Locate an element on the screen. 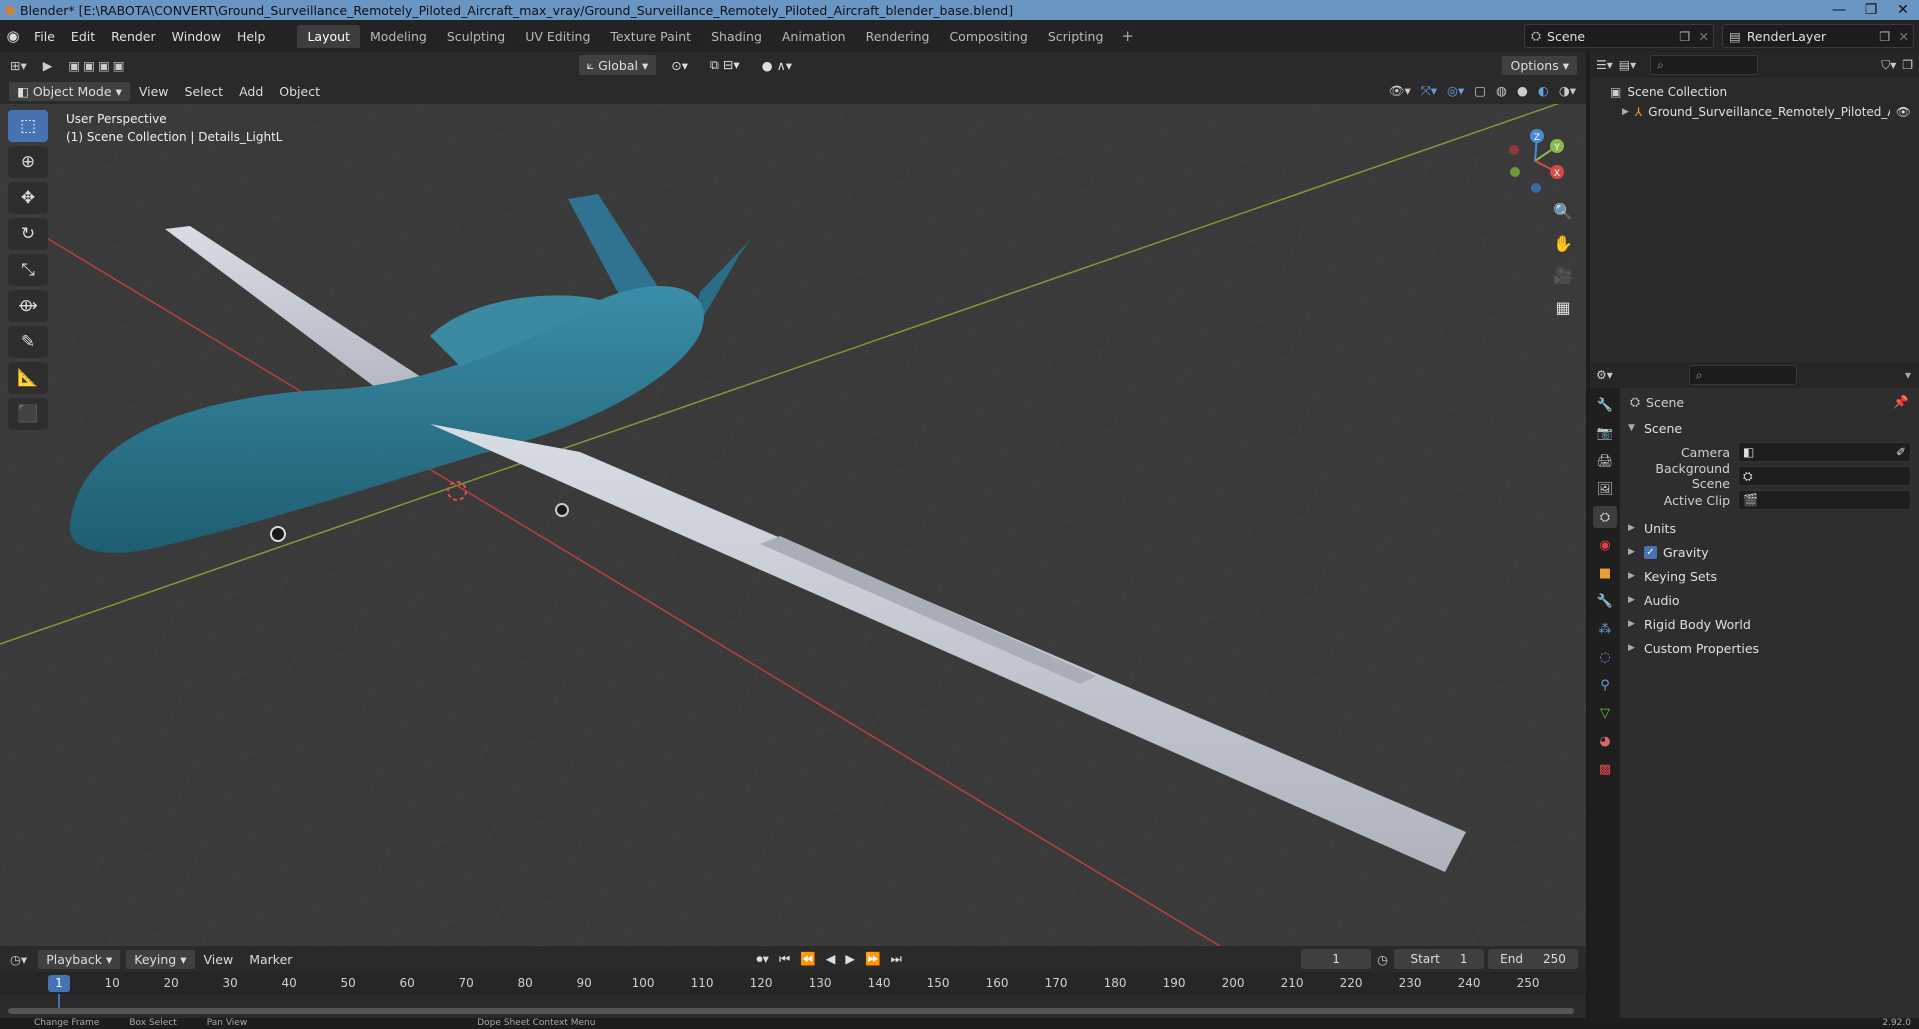  material-shading-icon: ◐ is located at coordinates (1543, 91).